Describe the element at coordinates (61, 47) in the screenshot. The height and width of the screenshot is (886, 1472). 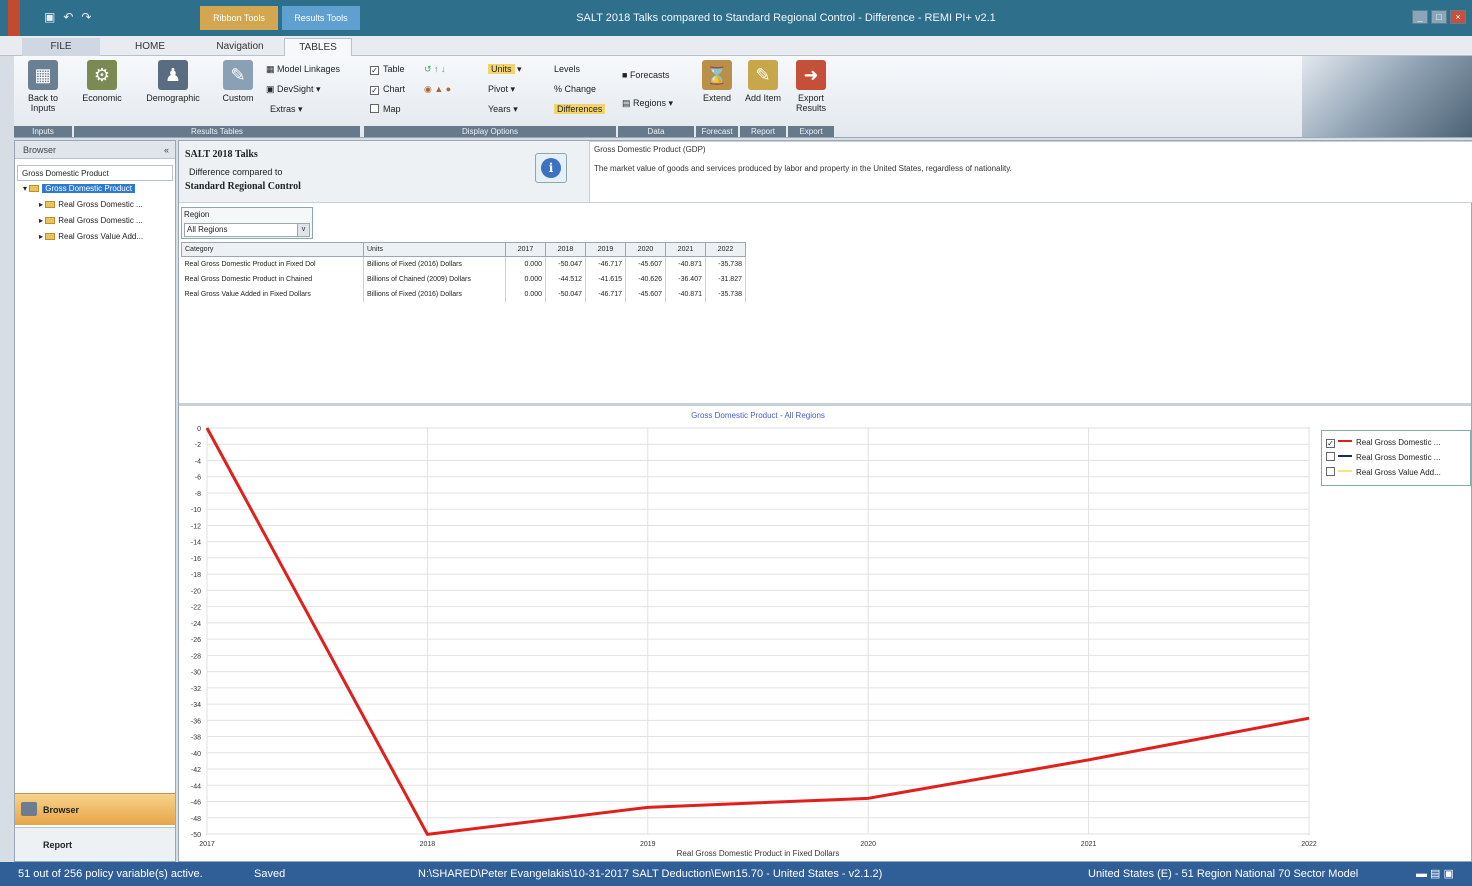
I see `tab-file: FILE` at that location.